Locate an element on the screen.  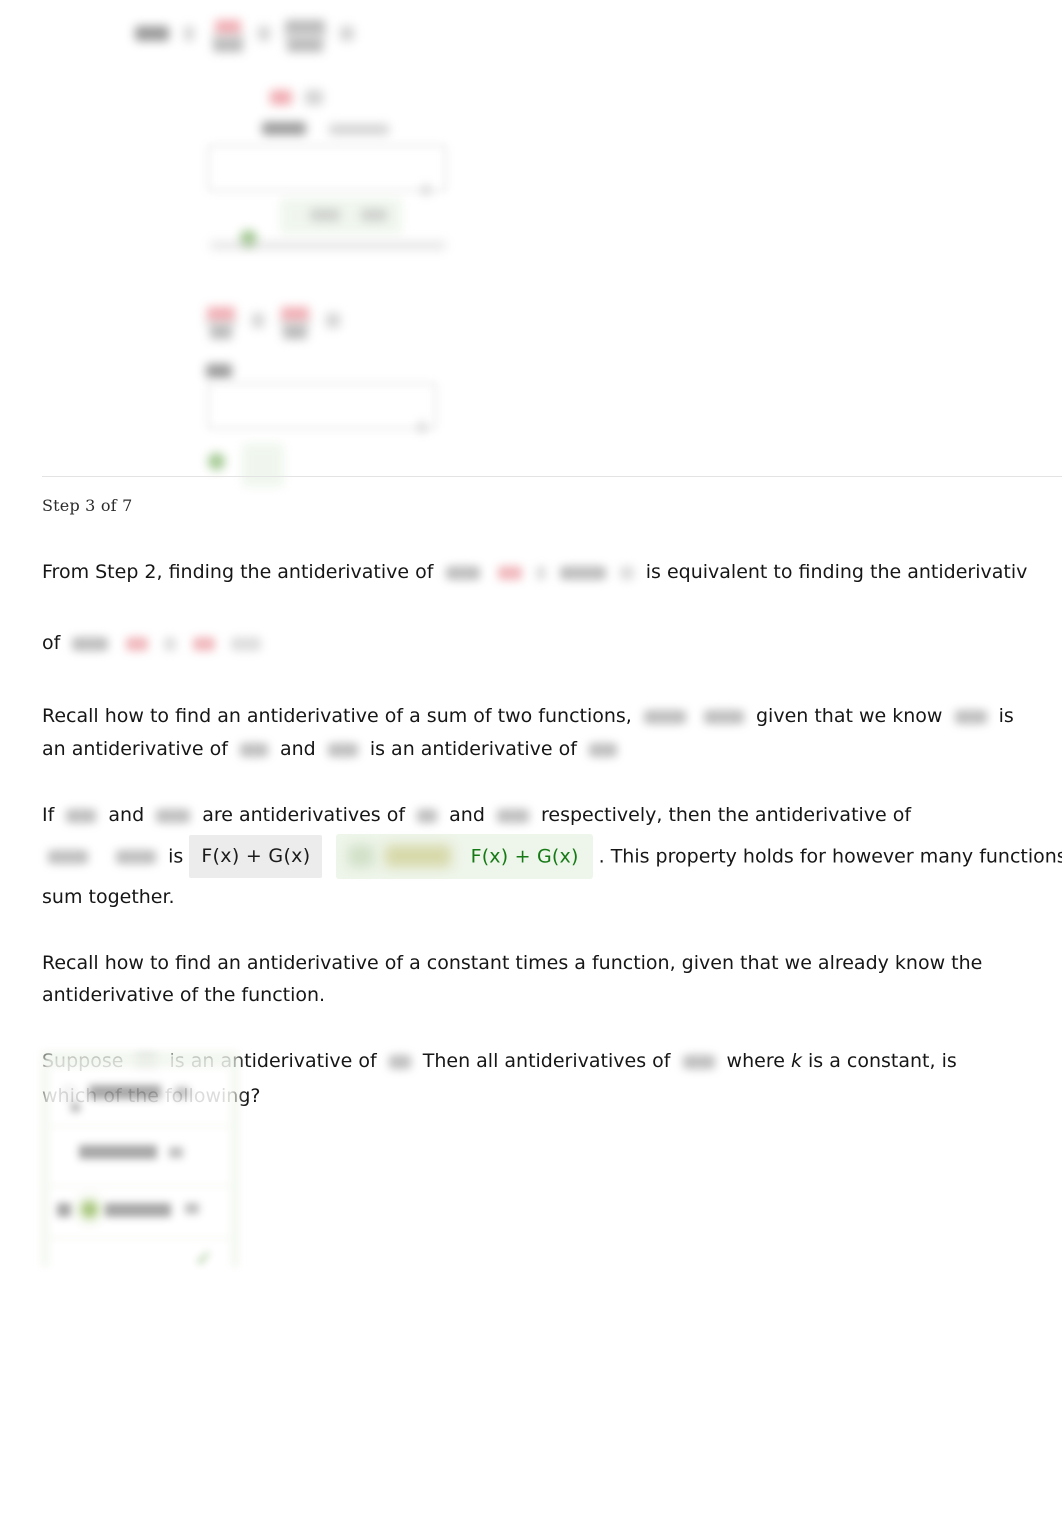
radio-icon-3-selected is located at coordinates (89, 1209).